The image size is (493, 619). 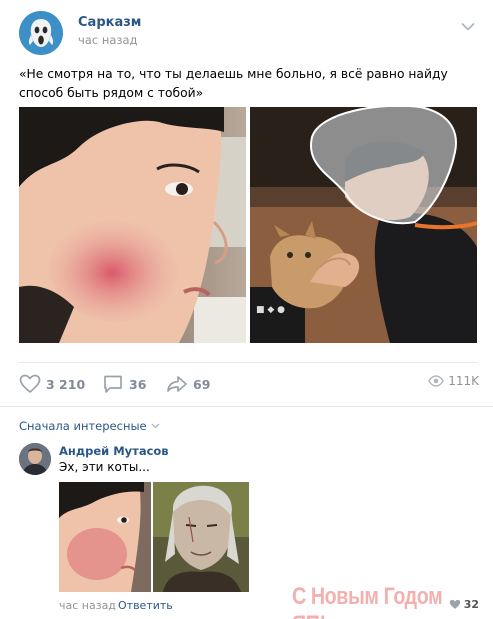 I want to click on comment-bubble-icon, so click(x=113, y=384).